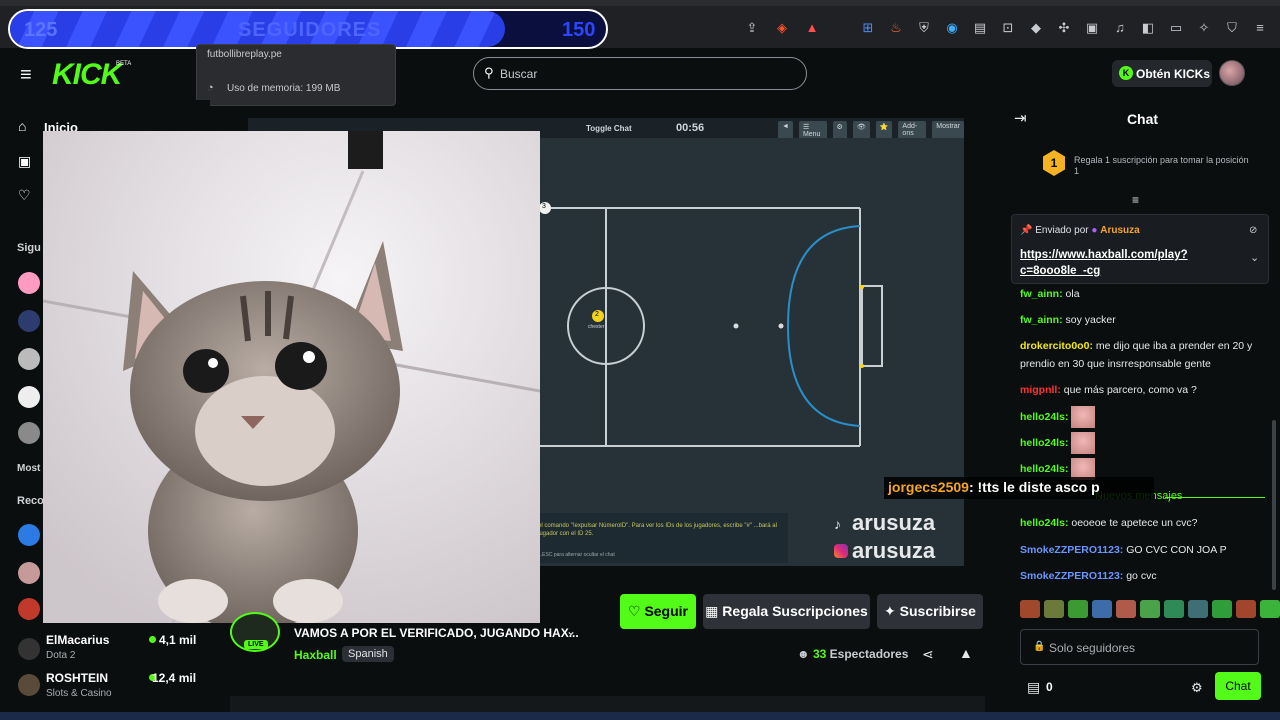 This screenshot has height=720, width=1280. What do you see at coordinates (928, 654) in the screenshot?
I see `share-icon: ⋖` at bounding box center [928, 654].